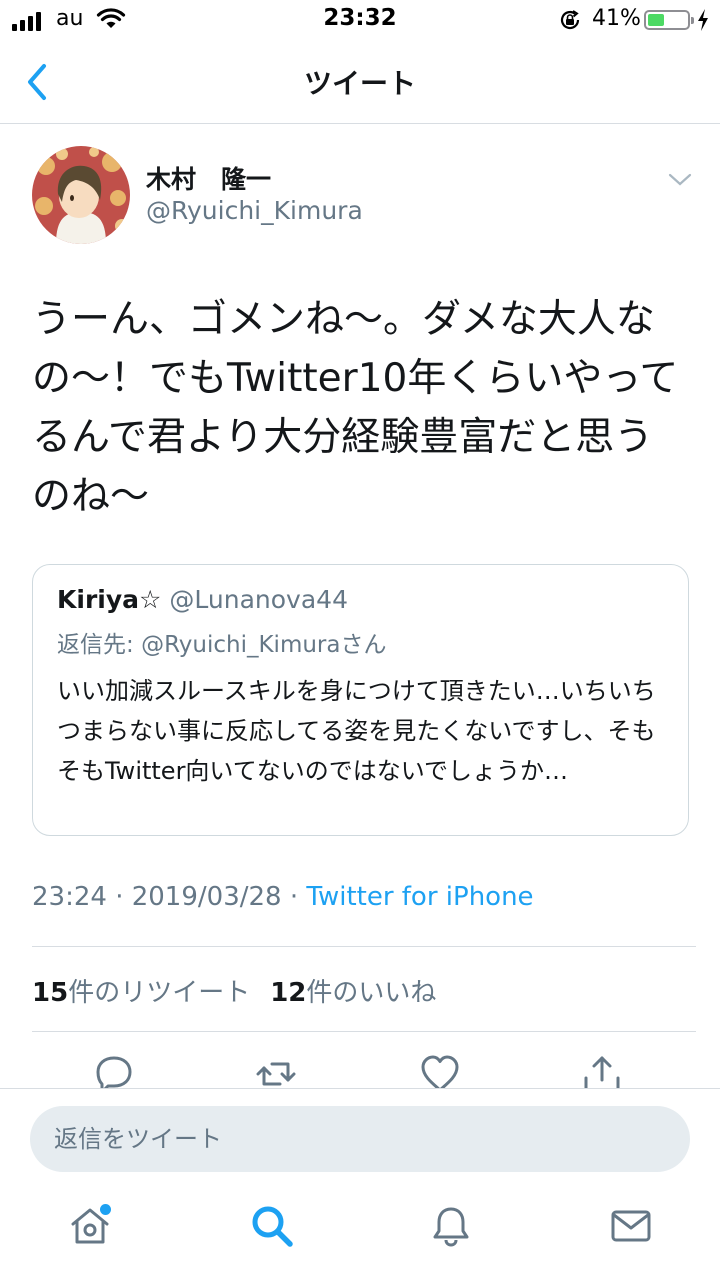 This screenshot has width=720, height=1280. What do you see at coordinates (99, 645) in the screenshot?
I see `reply-prefix: 返信先:` at bounding box center [99, 645].